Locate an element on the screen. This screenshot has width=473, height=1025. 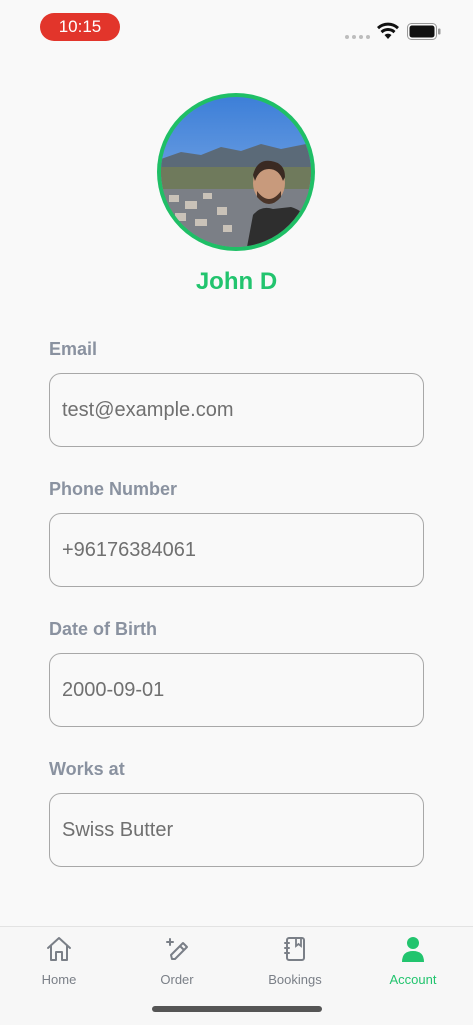
tab-account: Account is located at coordinates (413, 961).